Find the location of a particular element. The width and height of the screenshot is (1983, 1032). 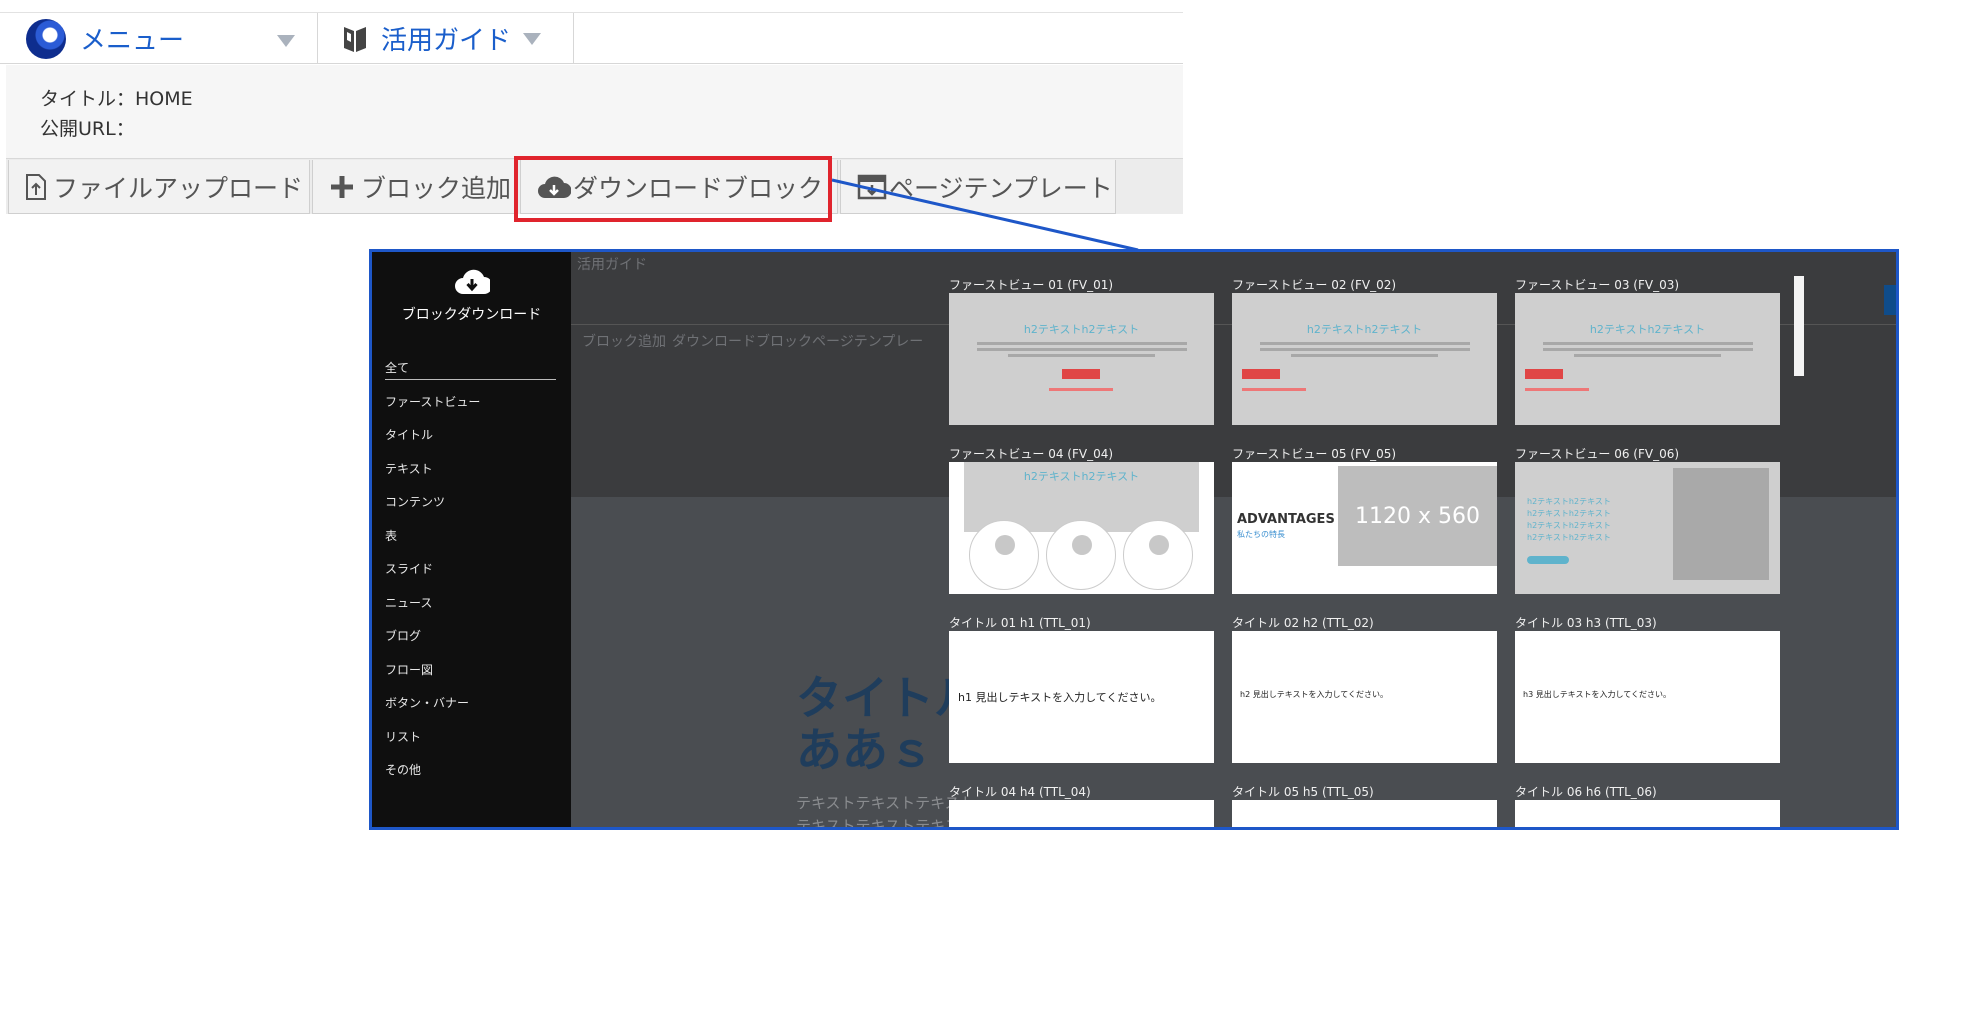

category-item: スライド is located at coordinates (409, 568).